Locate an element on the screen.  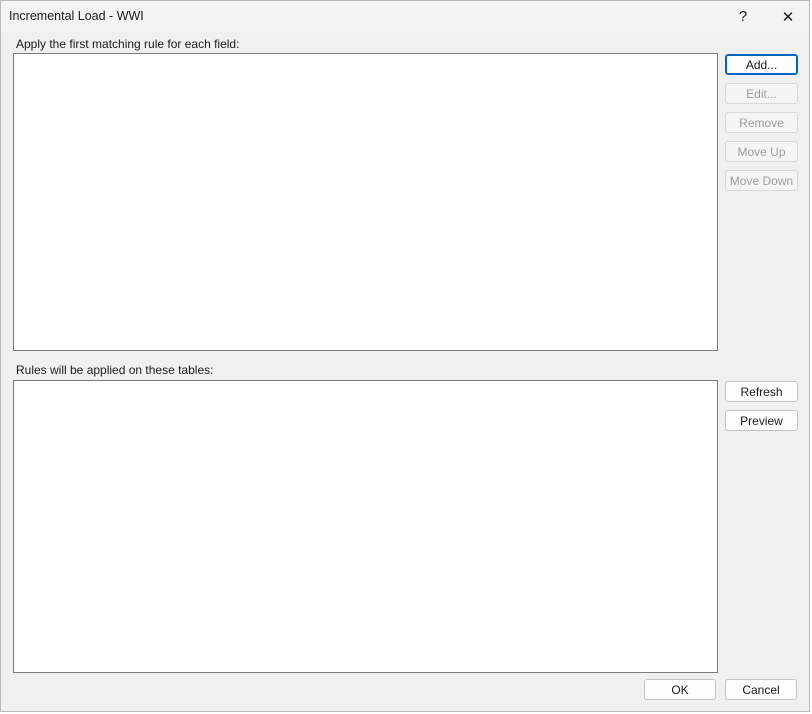
move-up-button: Move Up is located at coordinates (761, 151).